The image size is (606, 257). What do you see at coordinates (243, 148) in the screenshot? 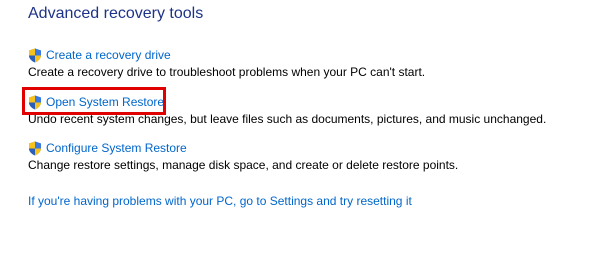
I see `configure-system-restore-link: Configure System Restore` at bounding box center [243, 148].